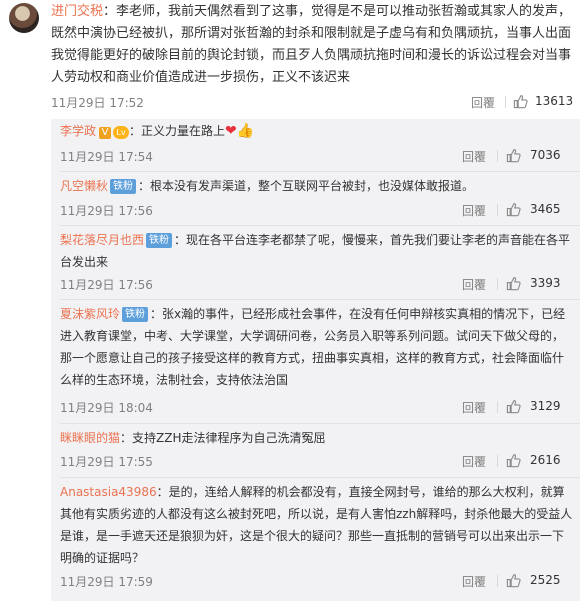 The height and width of the screenshot is (601, 580). I want to click on verified-badge-icon: V, so click(105, 133).